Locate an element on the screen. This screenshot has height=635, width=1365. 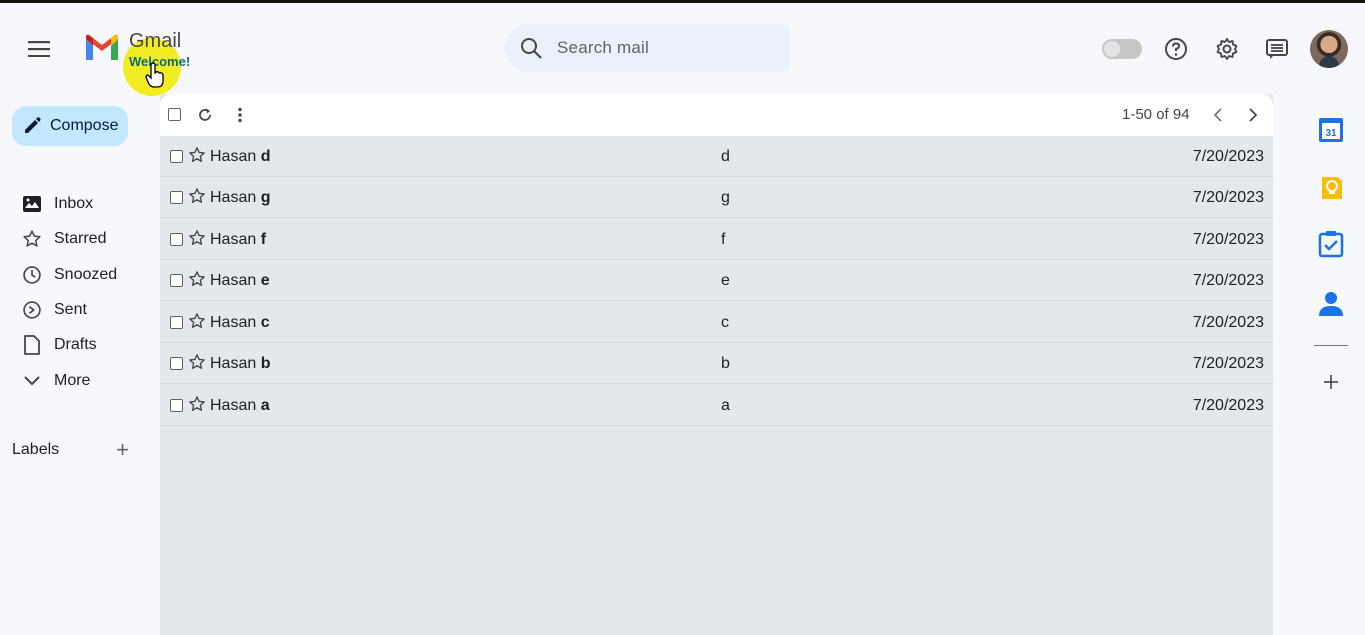
email-sender: Hasan f is located at coordinates (238, 239).